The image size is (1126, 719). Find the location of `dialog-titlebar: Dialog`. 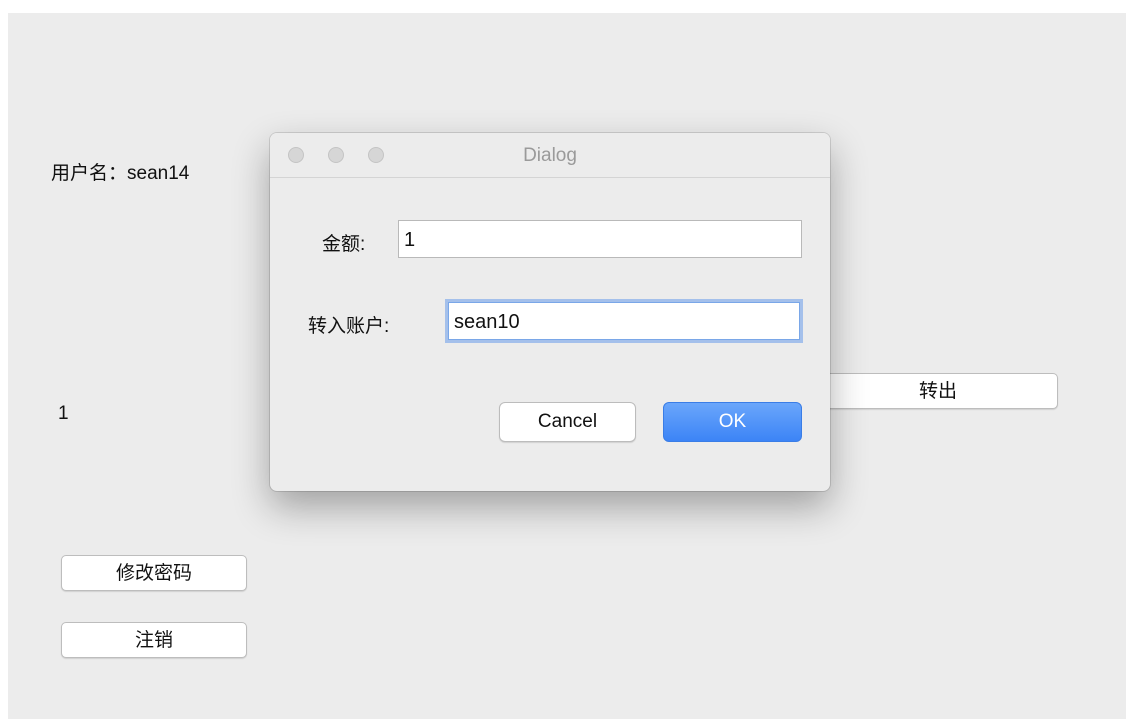

dialog-titlebar: Dialog is located at coordinates (550, 155).